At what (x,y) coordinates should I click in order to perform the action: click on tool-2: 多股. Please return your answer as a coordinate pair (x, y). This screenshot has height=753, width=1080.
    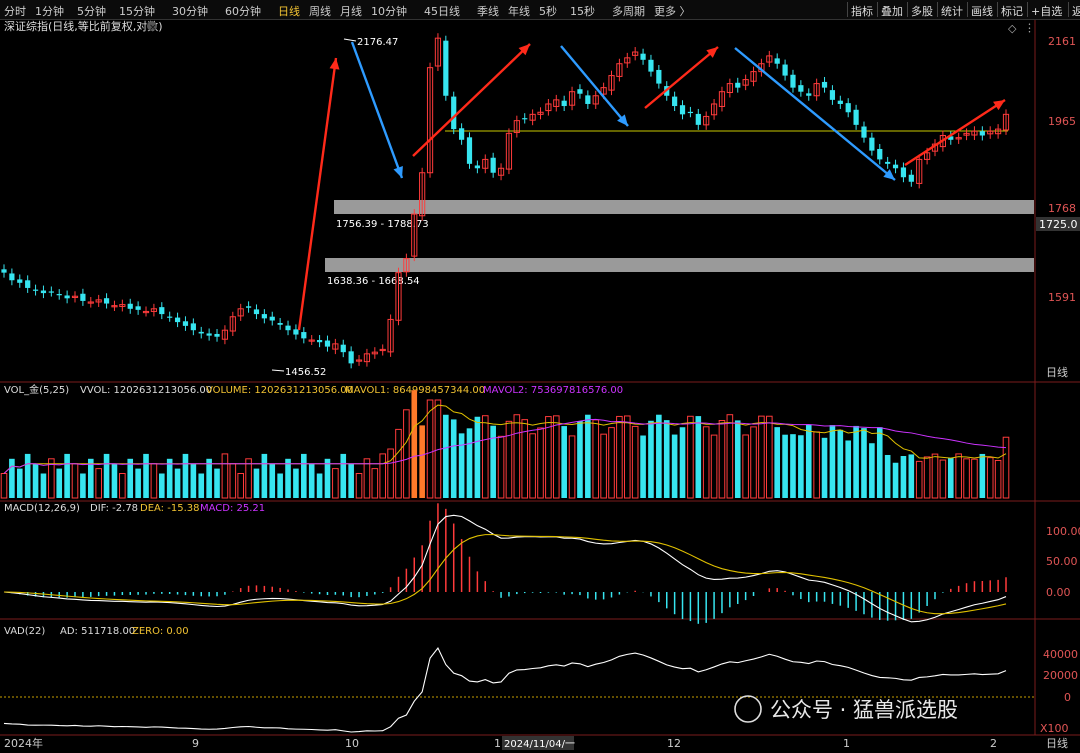
    Looking at the image, I should click on (922, 11).